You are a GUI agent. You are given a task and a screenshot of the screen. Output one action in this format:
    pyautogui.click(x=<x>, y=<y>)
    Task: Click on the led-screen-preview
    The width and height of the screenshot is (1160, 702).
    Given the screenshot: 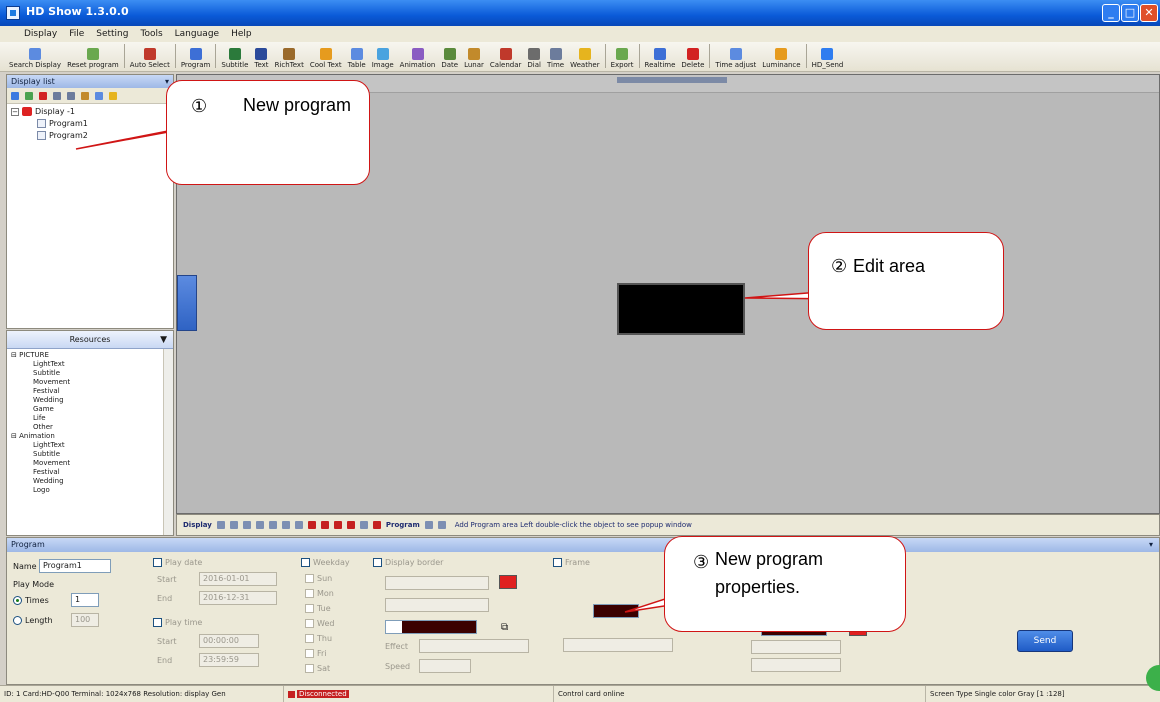 What is the action you would take?
    pyautogui.click(x=681, y=309)
    